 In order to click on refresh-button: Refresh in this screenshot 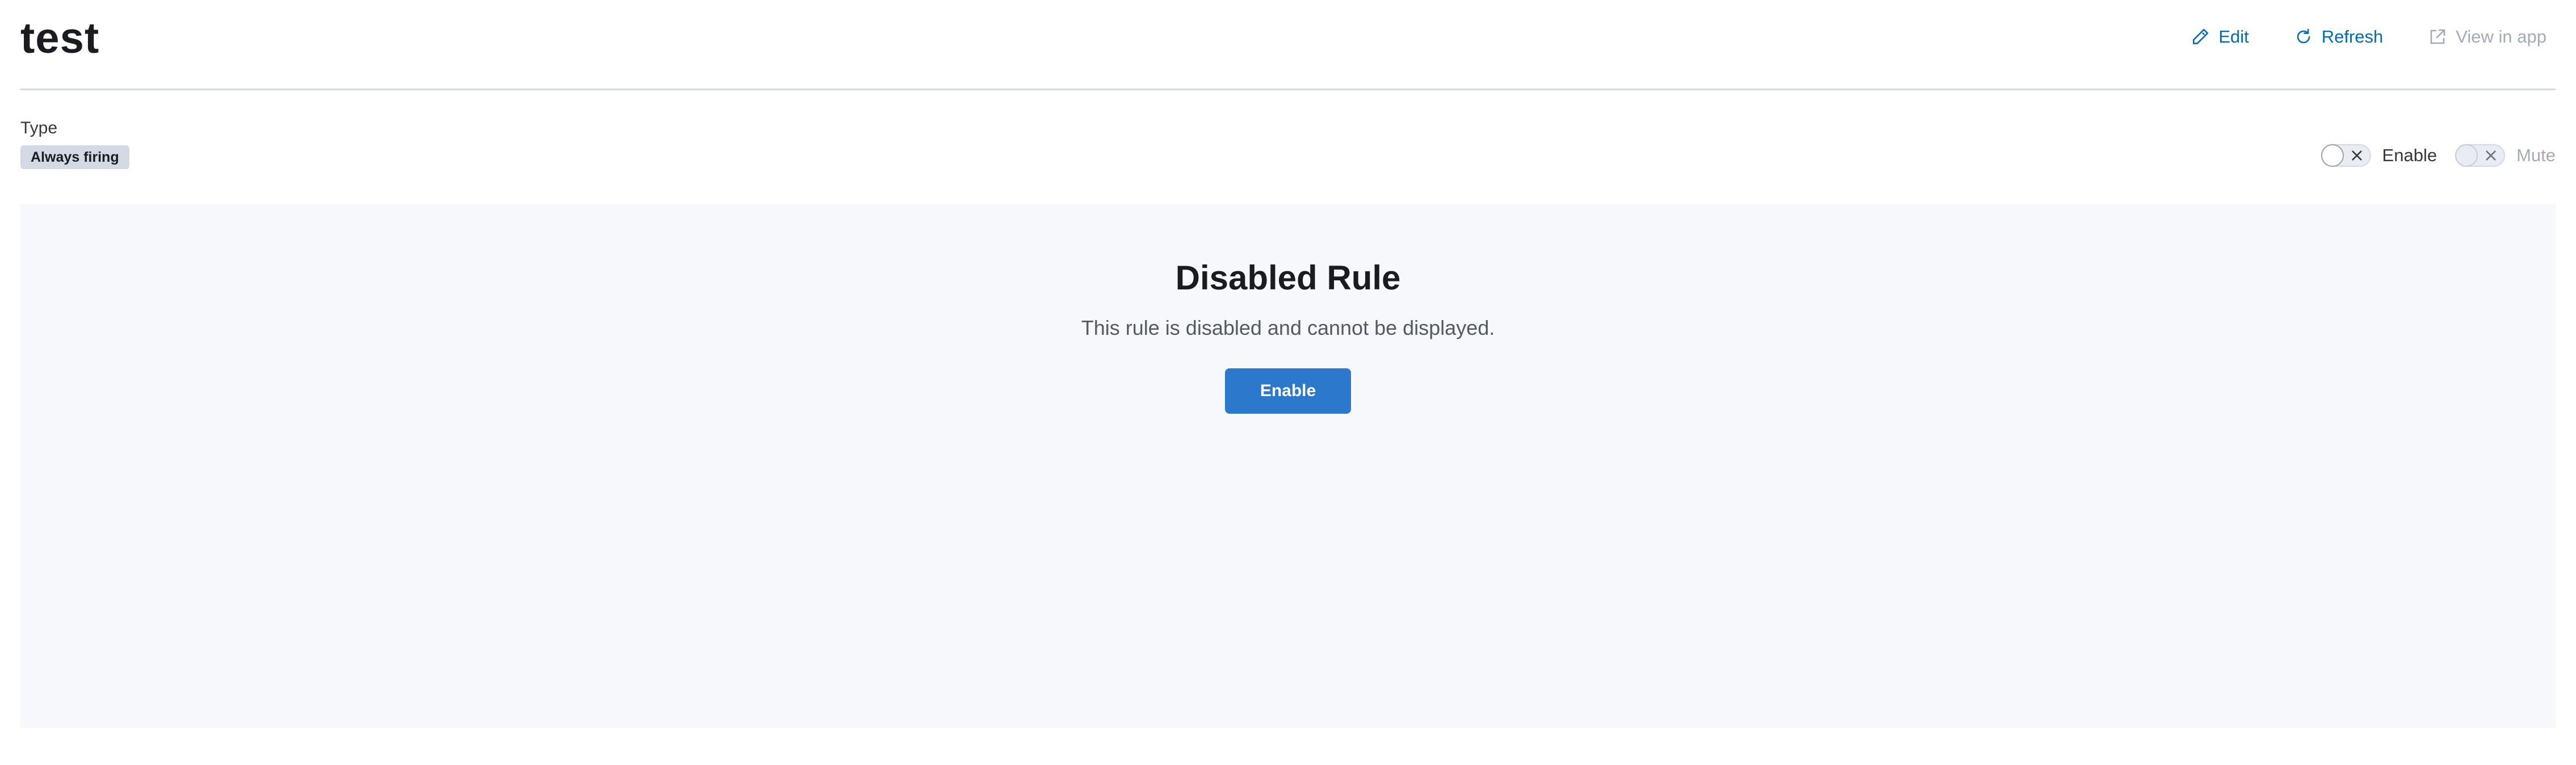, I will do `click(2339, 37)`.